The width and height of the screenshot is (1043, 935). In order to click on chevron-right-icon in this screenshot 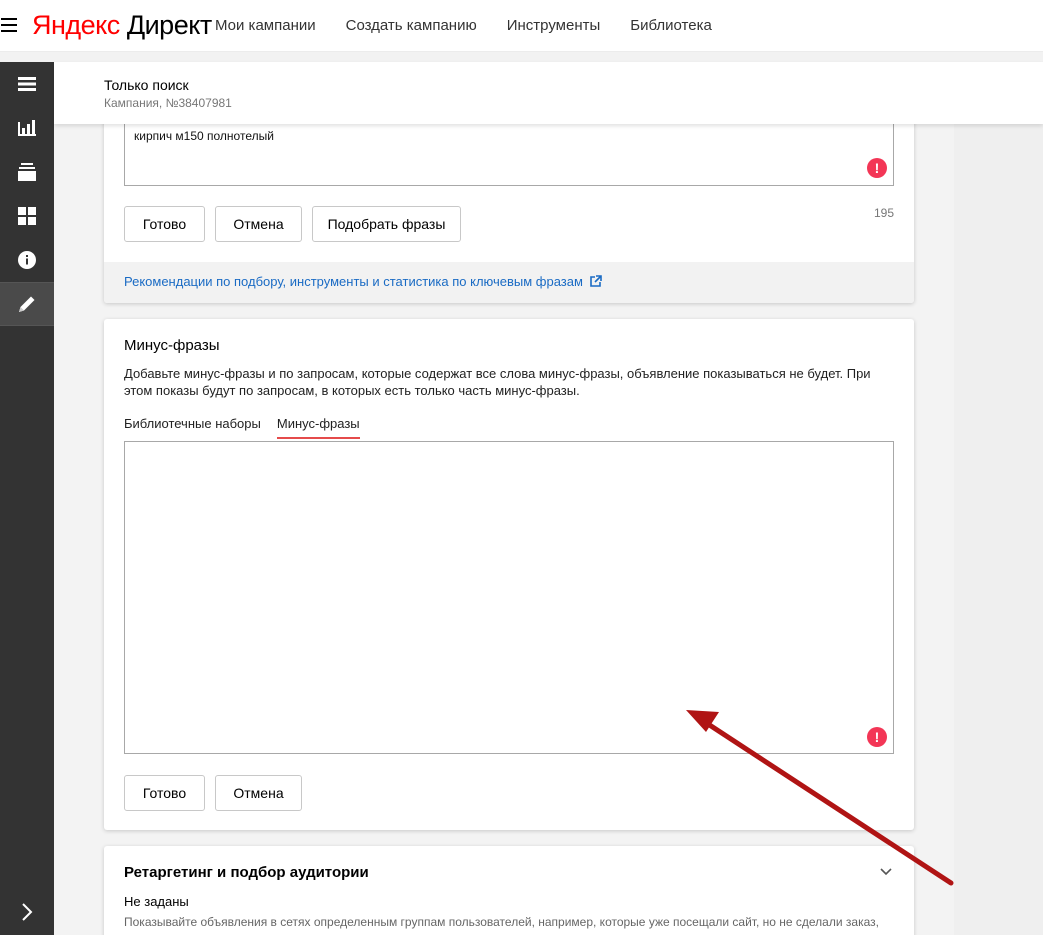, I will do `click(27, 912)`.